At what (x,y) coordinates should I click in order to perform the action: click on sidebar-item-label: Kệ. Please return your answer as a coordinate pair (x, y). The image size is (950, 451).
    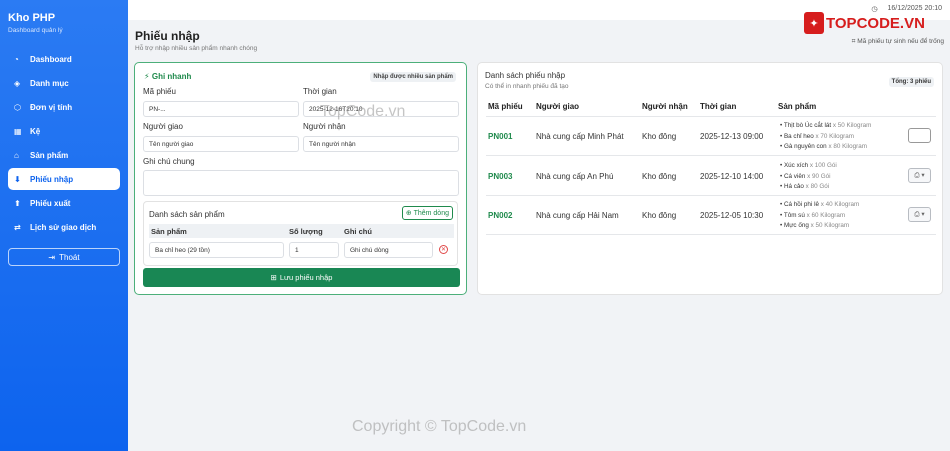
    Looking at the image, I should click on (35, 131).